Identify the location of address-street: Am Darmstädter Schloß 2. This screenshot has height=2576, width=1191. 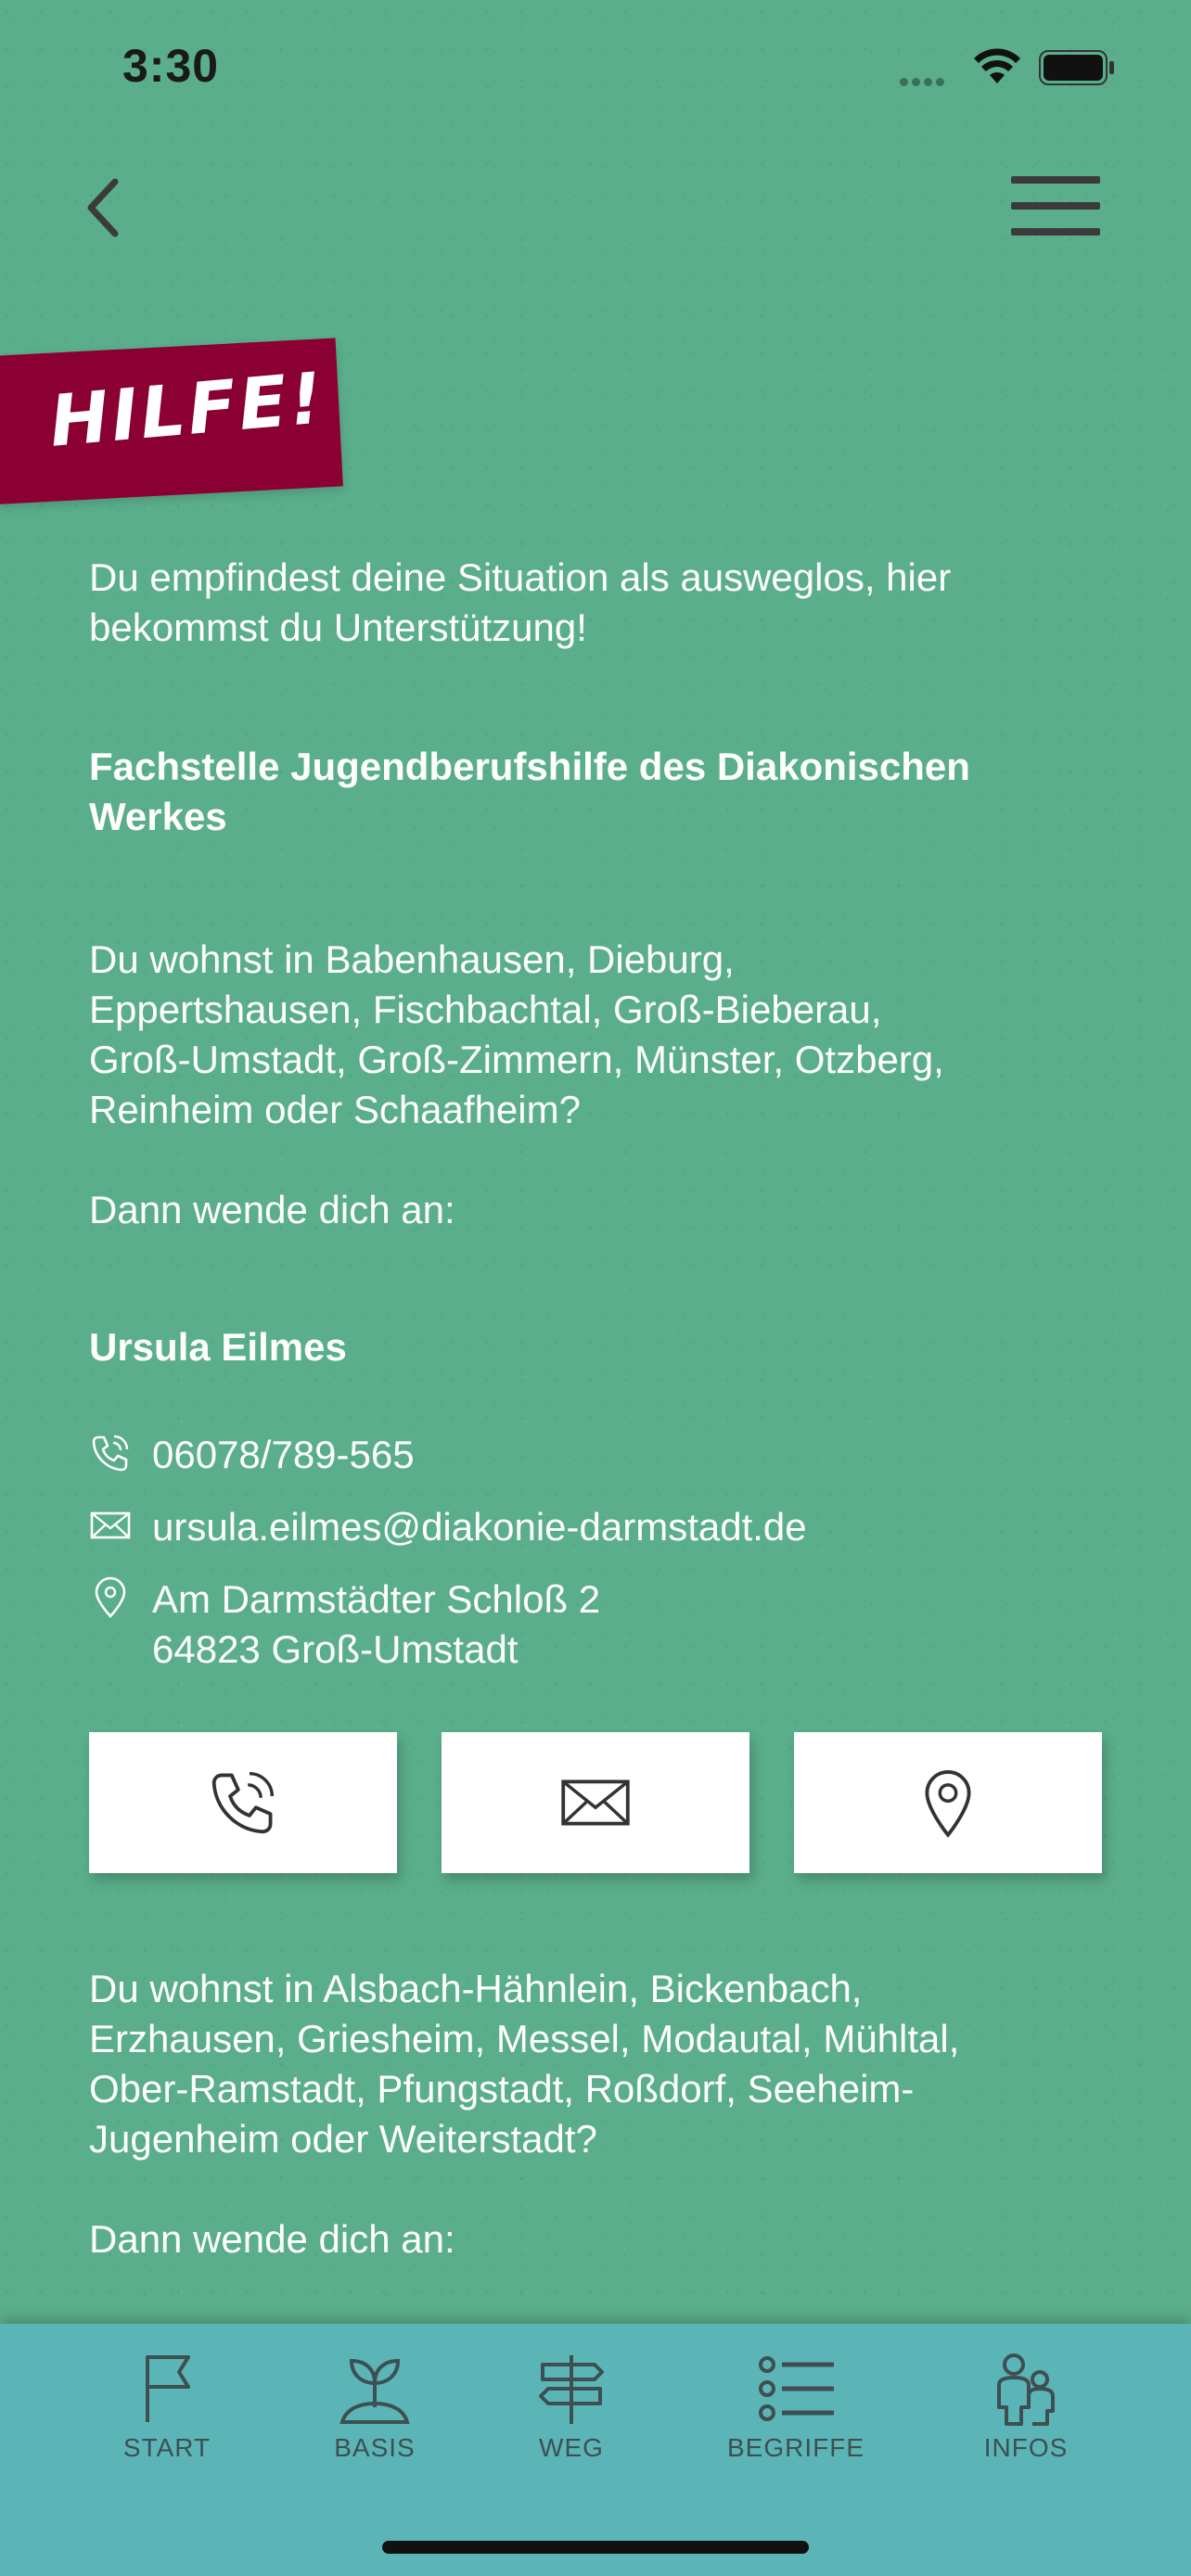
(376, 1599).